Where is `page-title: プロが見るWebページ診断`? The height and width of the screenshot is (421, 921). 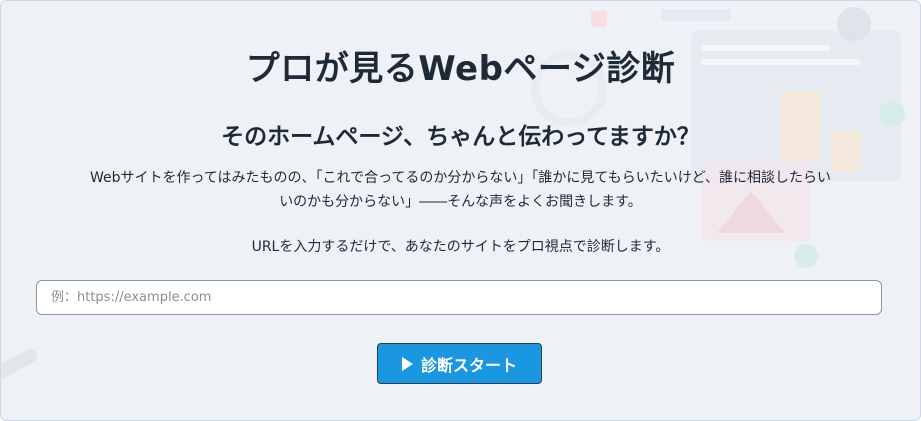 page-title: プロが見るWebページ診断 is located at coordinates (460, 69).